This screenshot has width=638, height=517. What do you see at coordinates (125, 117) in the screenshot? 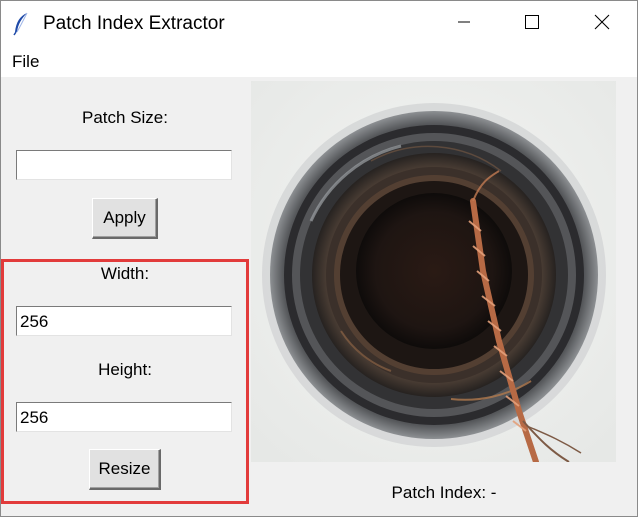
I see `patch-size-label: Patch Size:` at bounding box center [125, 117].